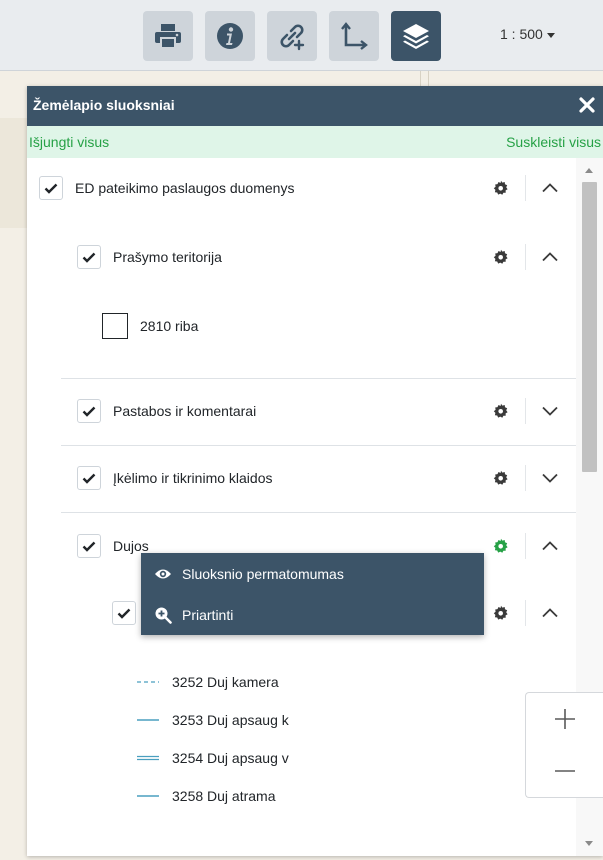  I want to click on layer-label: Pastabos ir komentarai, so click(185, 411).